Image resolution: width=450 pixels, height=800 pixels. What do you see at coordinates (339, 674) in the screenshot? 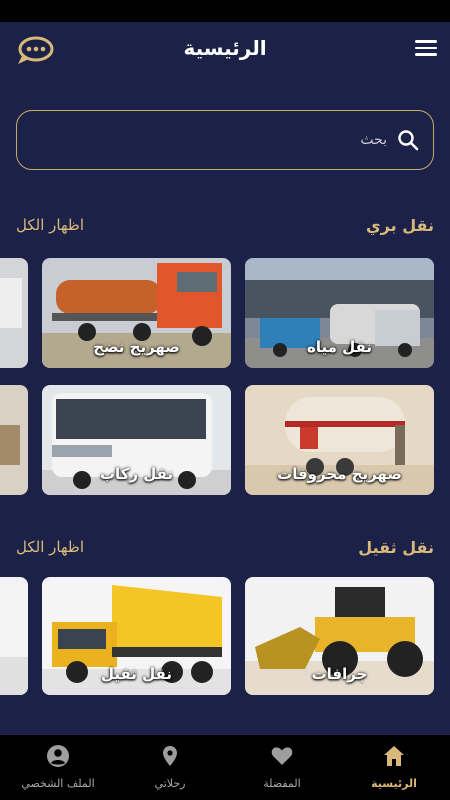
I see `card-label: جرافات` at bounding box center [339, 674].